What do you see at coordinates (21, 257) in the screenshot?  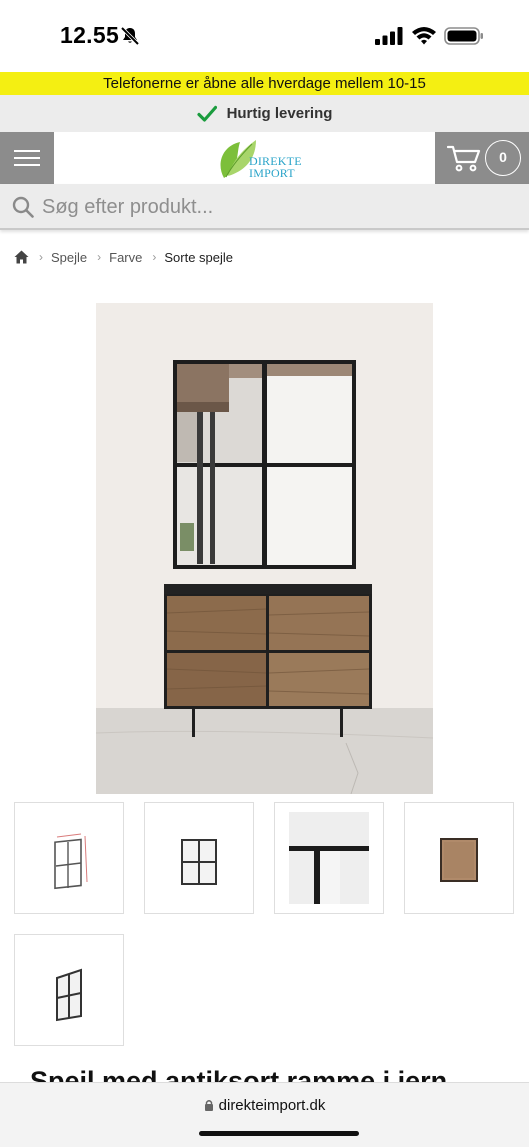 I see `home-icon` at bounding box center [21, 257].